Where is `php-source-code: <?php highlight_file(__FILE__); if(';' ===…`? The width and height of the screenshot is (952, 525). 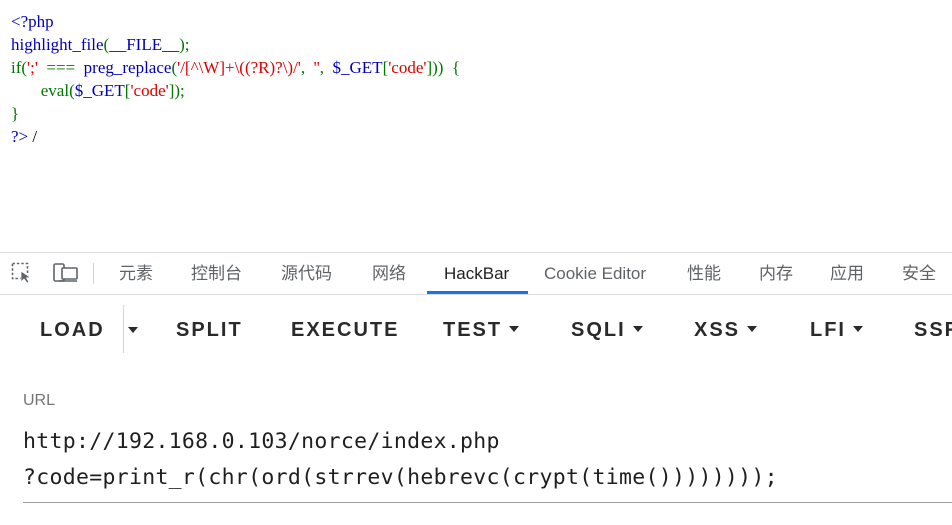
php-source-code: <?php highlight_file(__FILE__); if(';' ===… is located at coordinates (235, 79).